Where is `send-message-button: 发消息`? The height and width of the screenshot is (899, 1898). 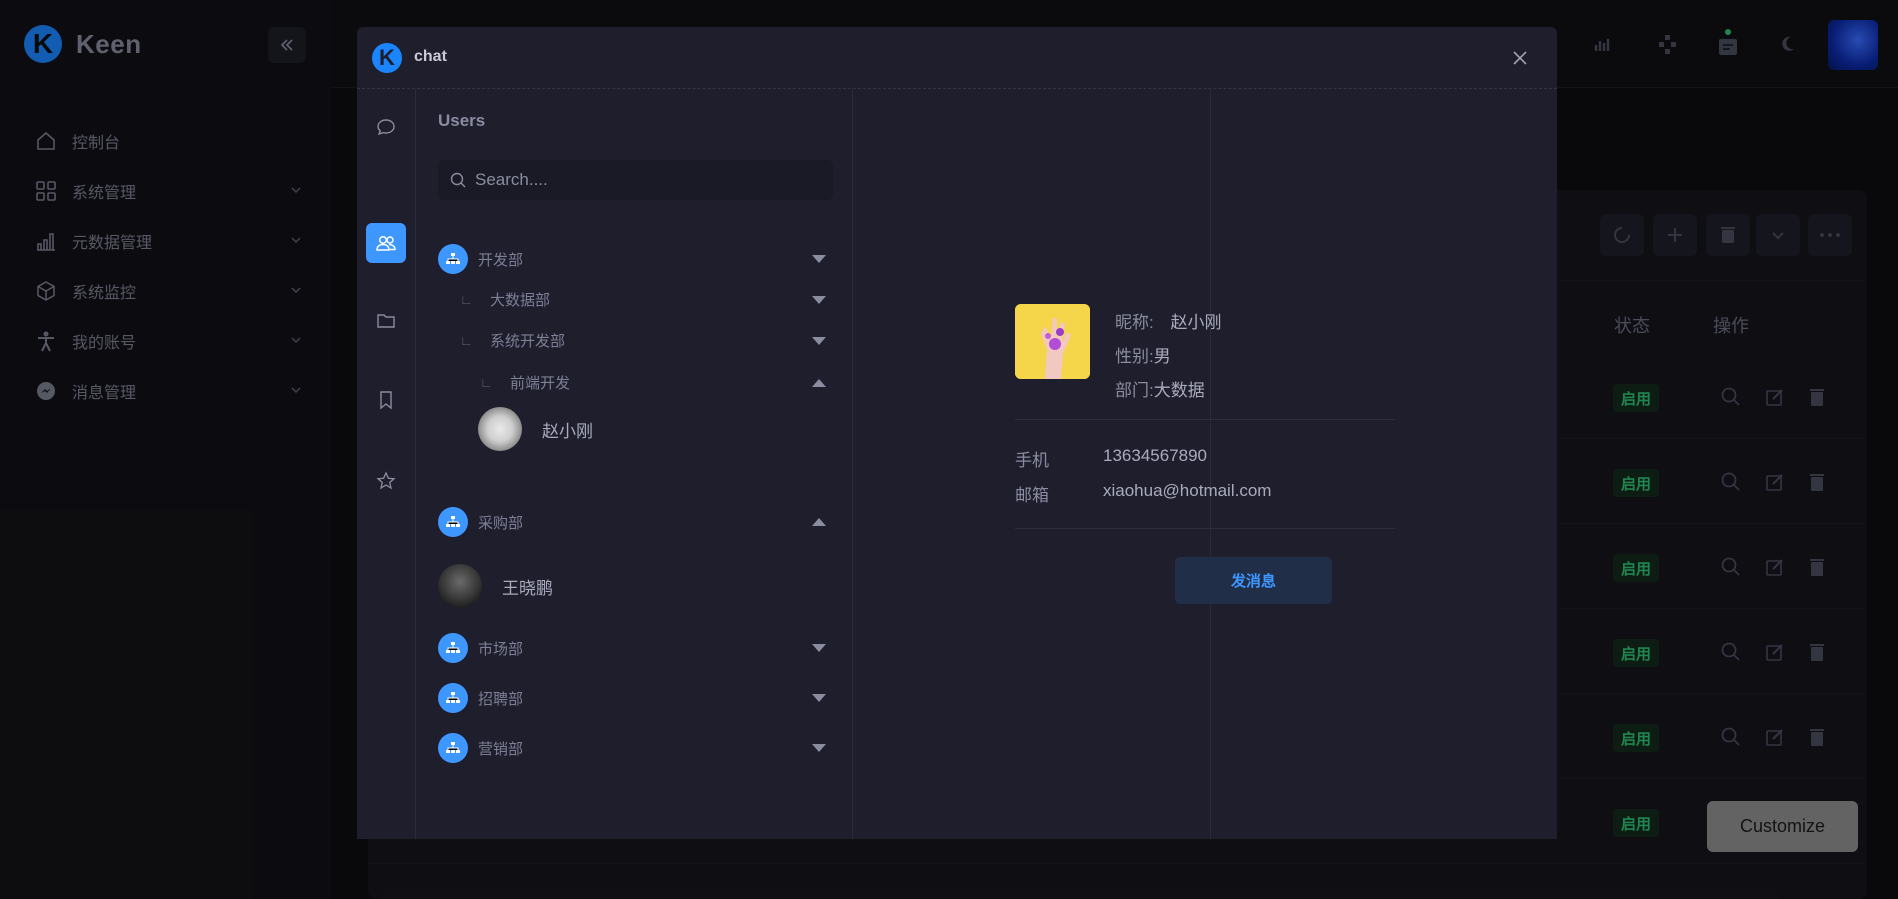
send-message-button: 发消息 is located at coordinates (1253, 580).